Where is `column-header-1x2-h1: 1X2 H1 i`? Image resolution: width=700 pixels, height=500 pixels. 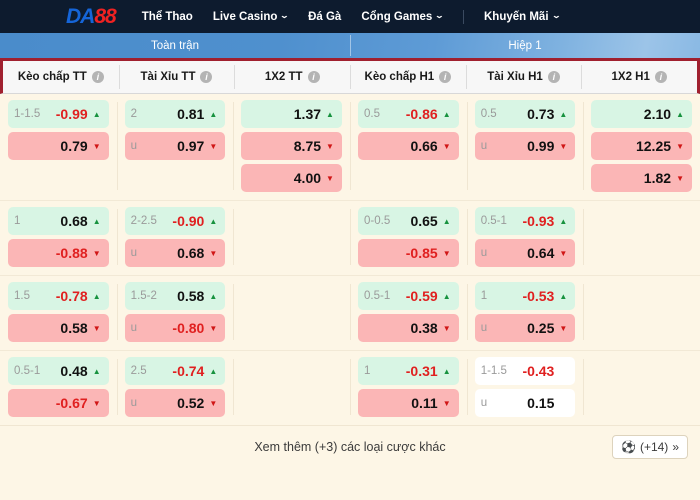 column-header-1x2-h1: 1X2 H1 i is located at coordinates (639, 77).